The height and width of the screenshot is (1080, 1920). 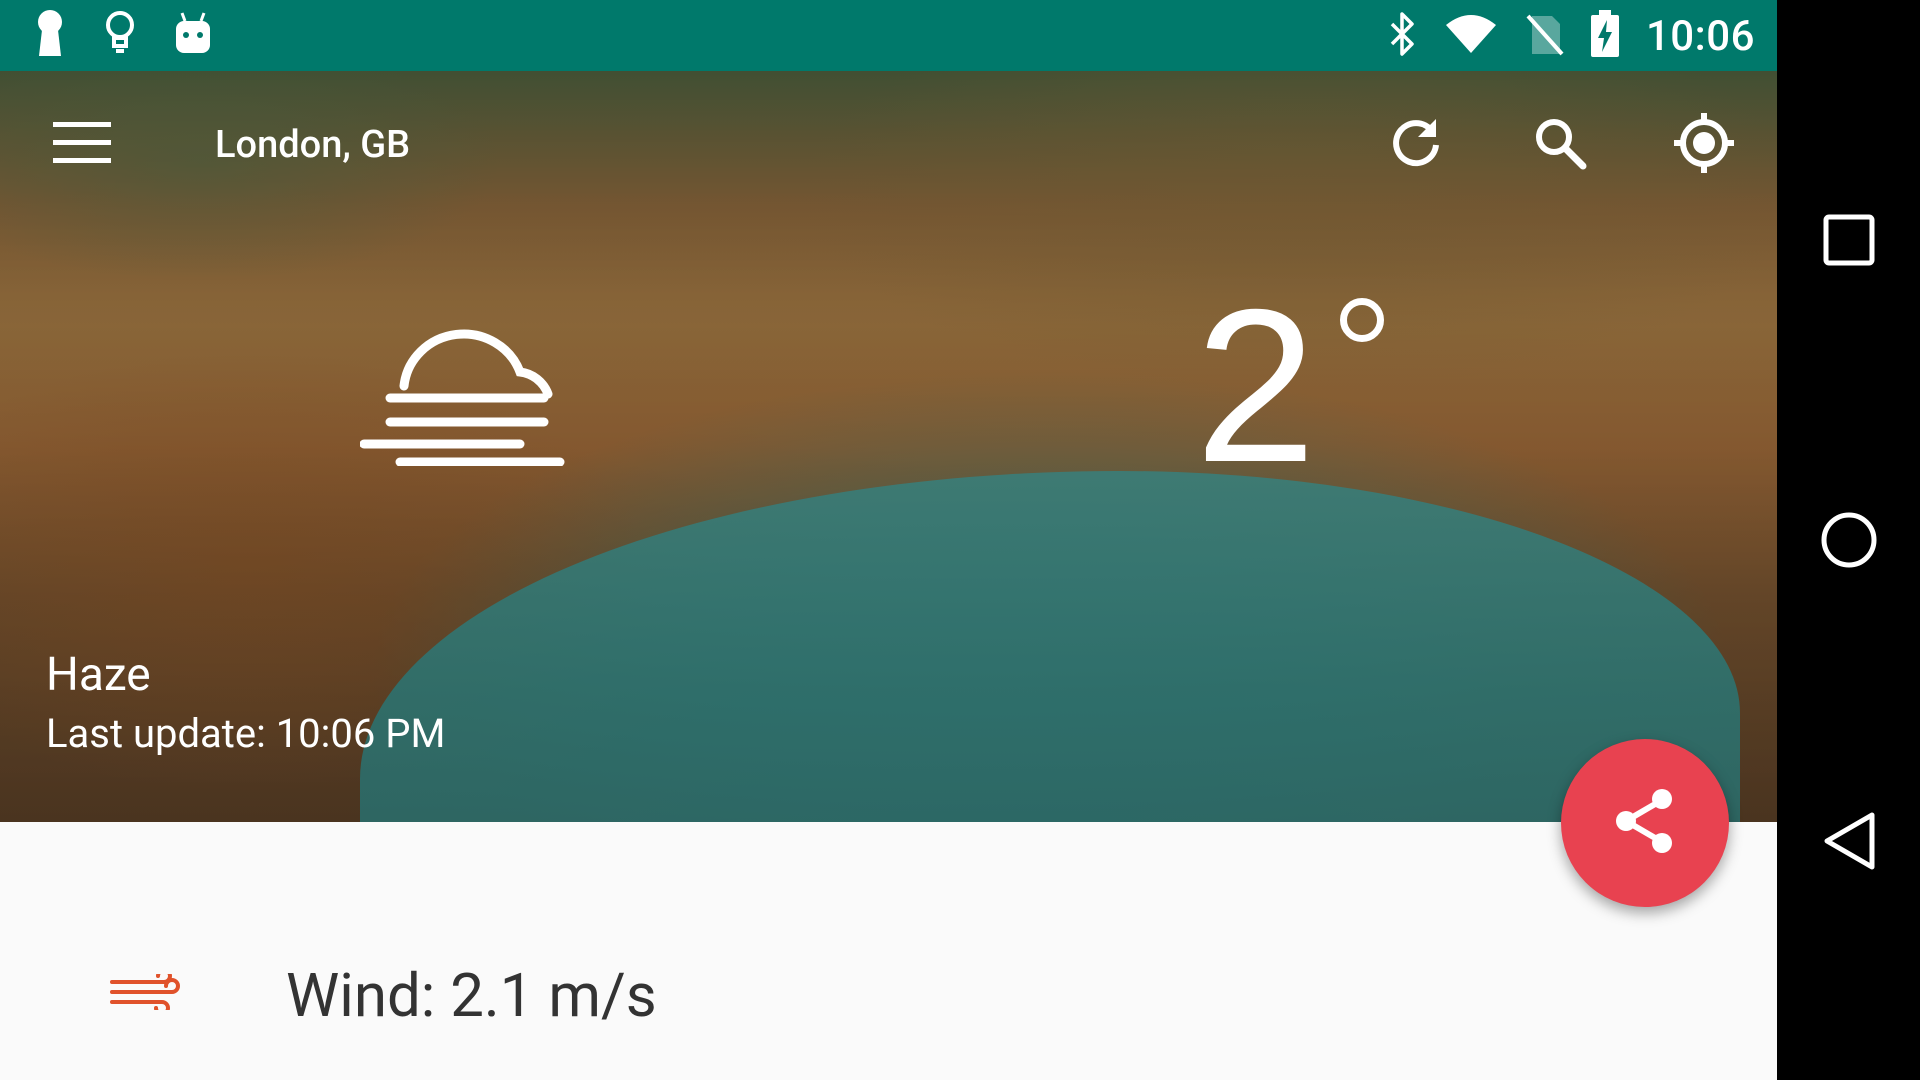 I want to click on android-icon, so click(x=193, y=35).